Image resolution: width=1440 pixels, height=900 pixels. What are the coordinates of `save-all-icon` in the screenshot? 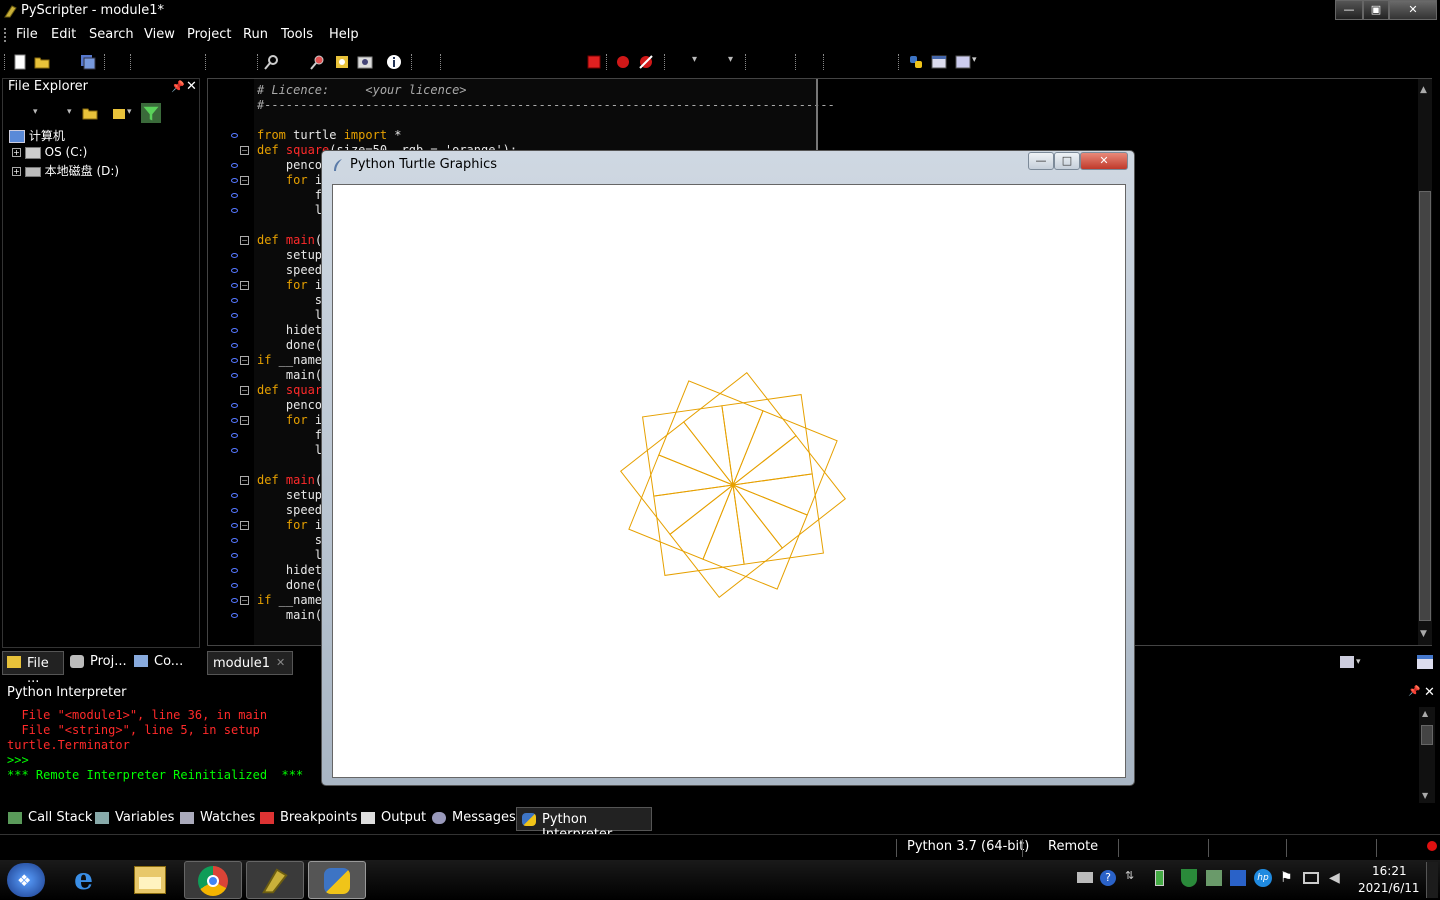 It's located at (88, 62).